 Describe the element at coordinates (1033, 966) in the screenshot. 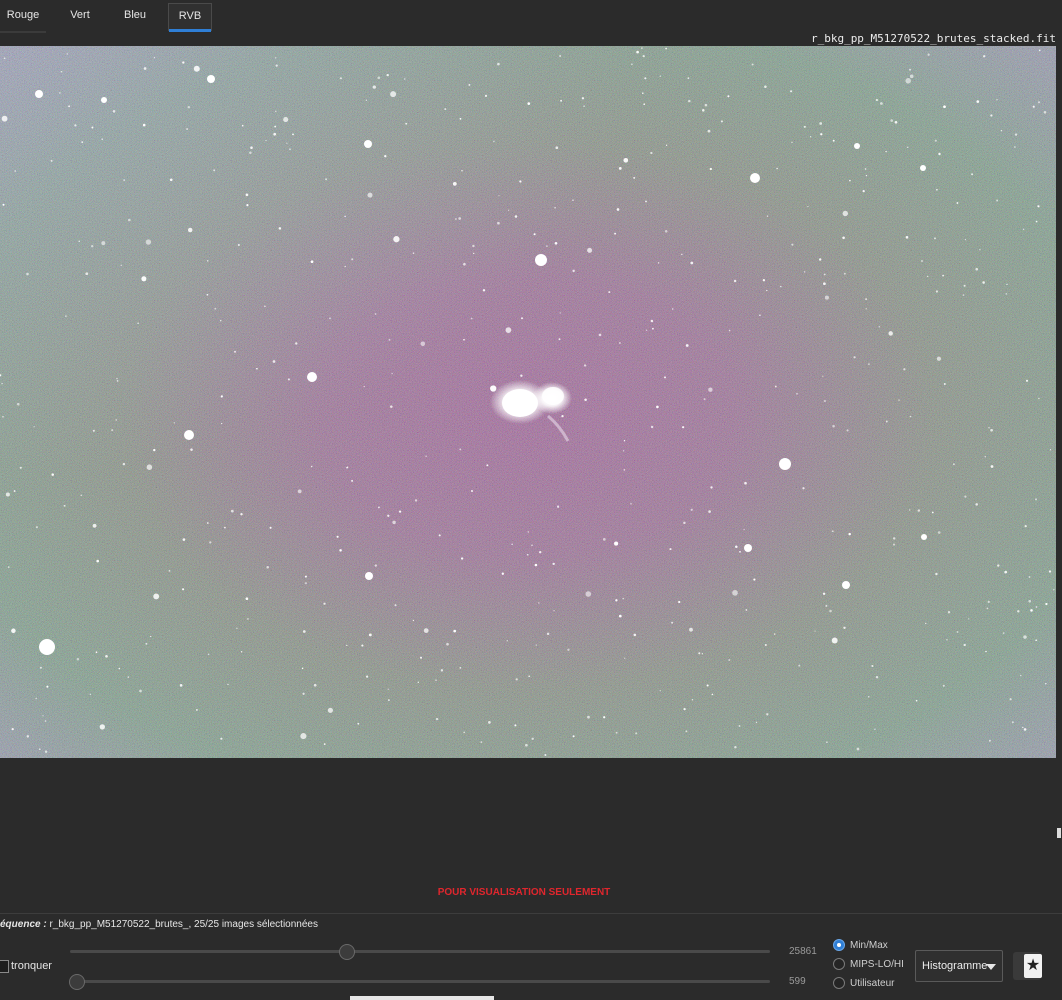

I see `image-tool-icon: ★` at that location.